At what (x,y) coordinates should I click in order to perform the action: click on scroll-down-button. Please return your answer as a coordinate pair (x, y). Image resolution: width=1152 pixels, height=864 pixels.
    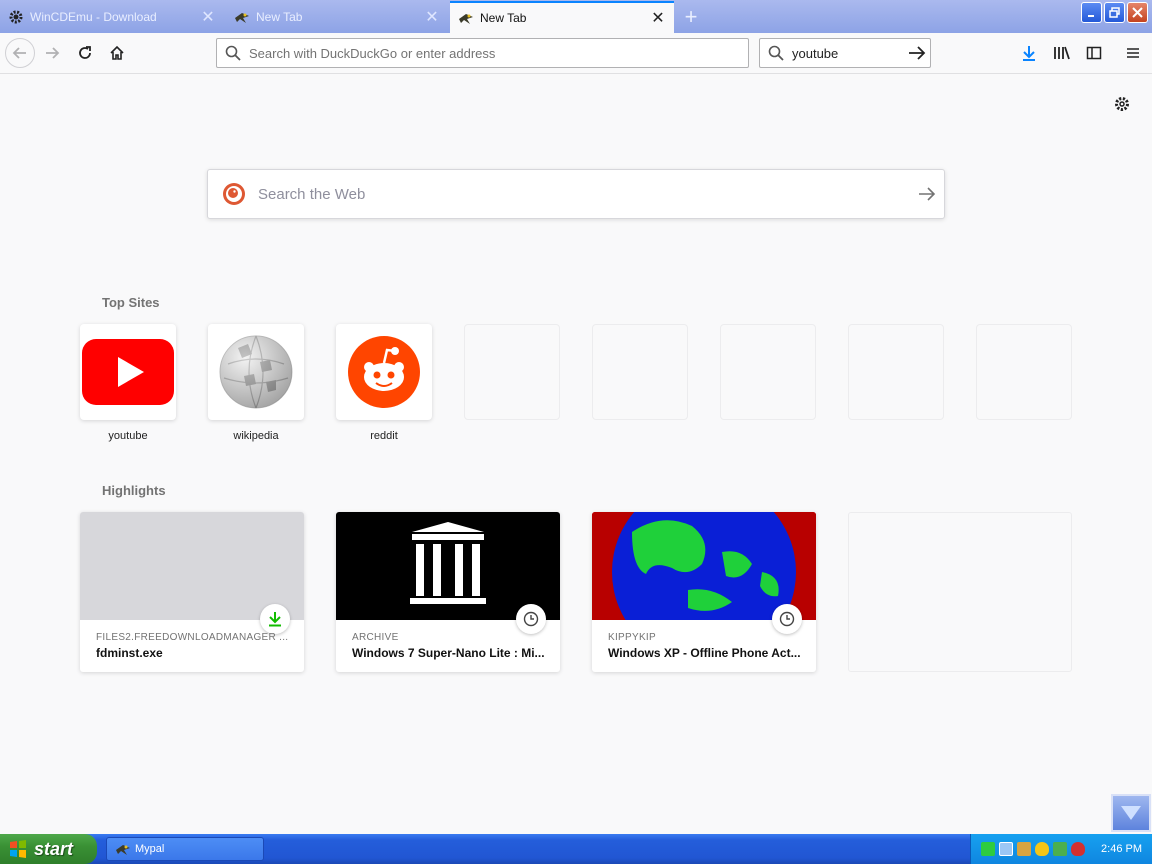
    Looking at the image, I should click on (1131, 813).